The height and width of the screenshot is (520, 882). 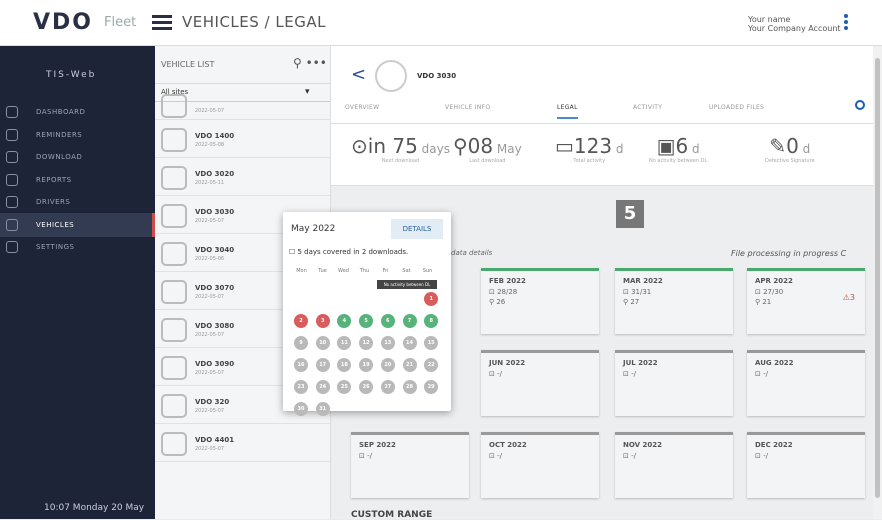 I want to click on sidebar-item-reminders: REMINDERS, so click(x=77, y=135).